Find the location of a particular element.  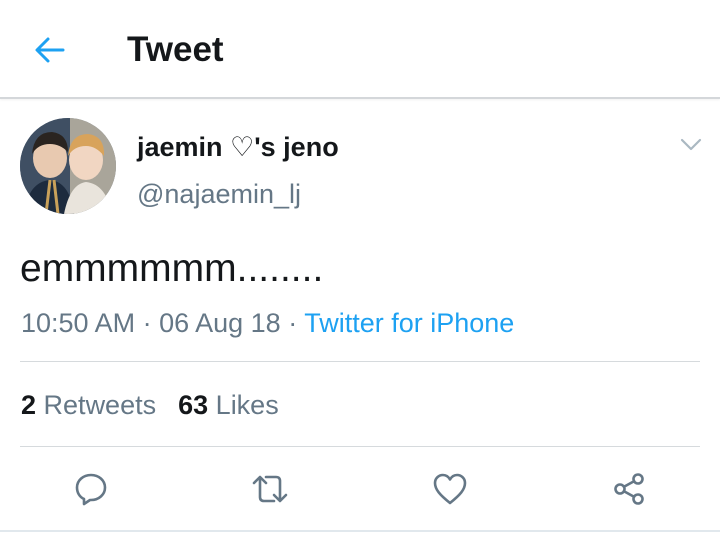

retweet-label: Retweets is located at coordinates (100, 405).